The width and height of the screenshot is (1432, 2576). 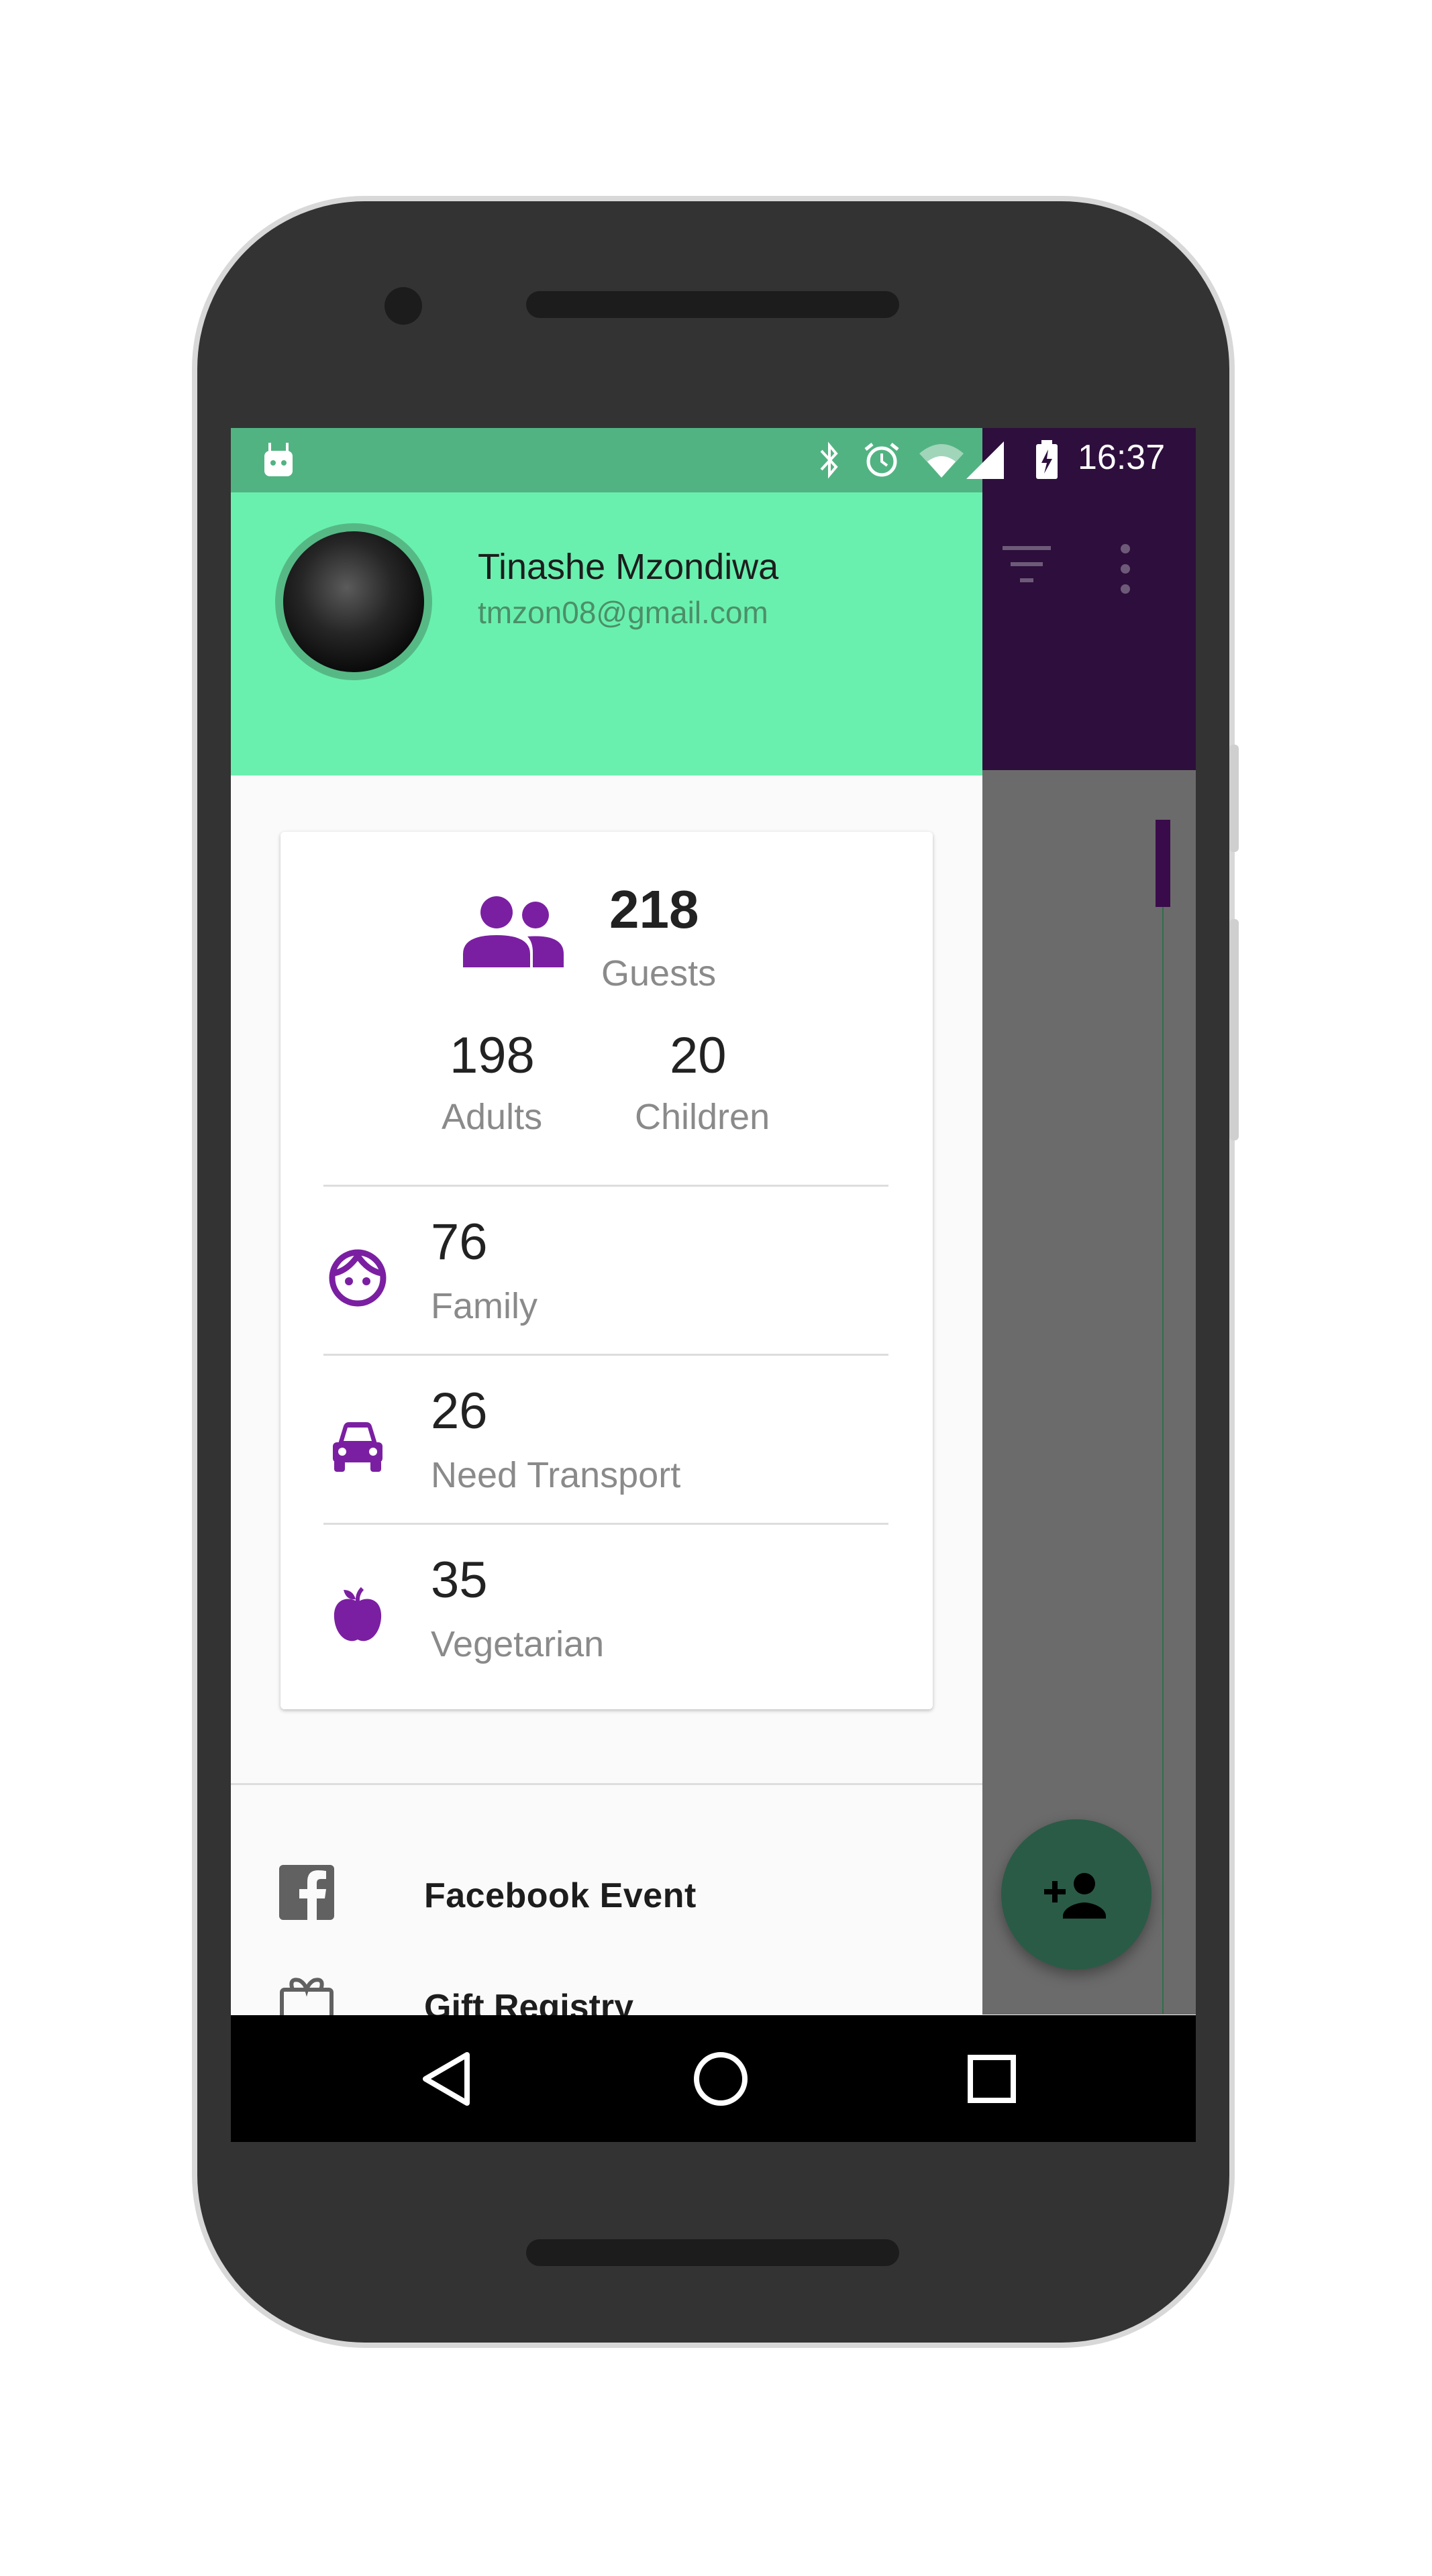 I want to click on face-icon, so click(x=358, y=1278).